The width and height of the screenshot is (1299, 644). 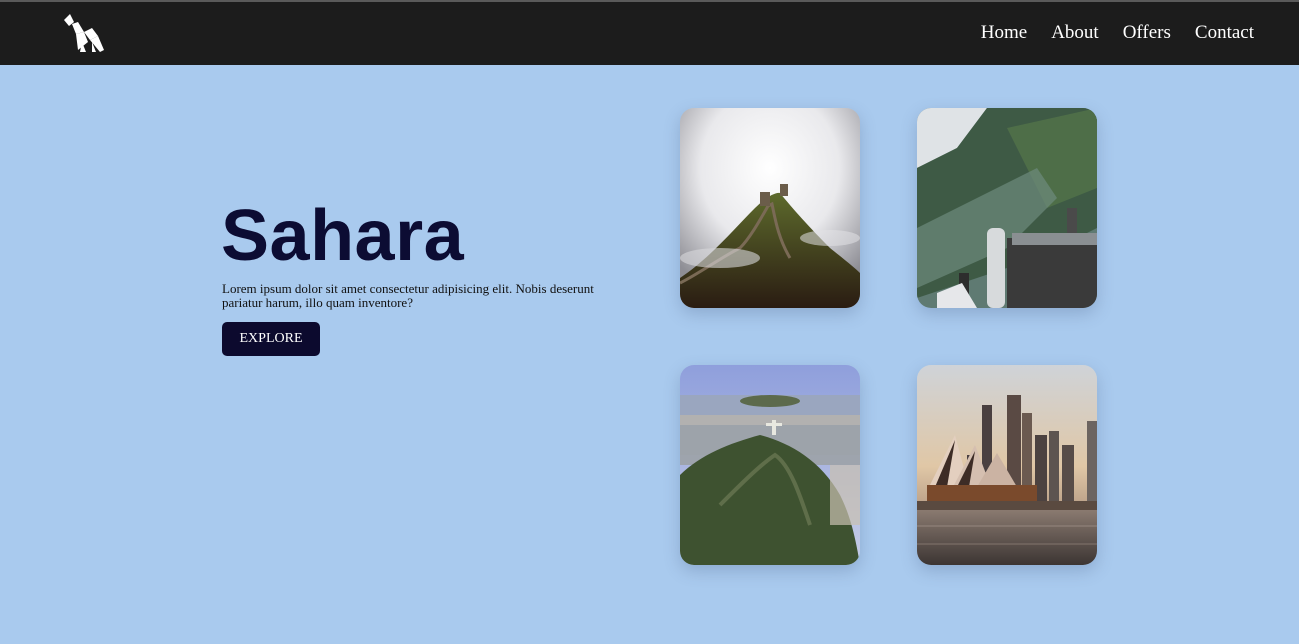 I want to click on explore-button: EXPLORE, so click(x=271, y=339).